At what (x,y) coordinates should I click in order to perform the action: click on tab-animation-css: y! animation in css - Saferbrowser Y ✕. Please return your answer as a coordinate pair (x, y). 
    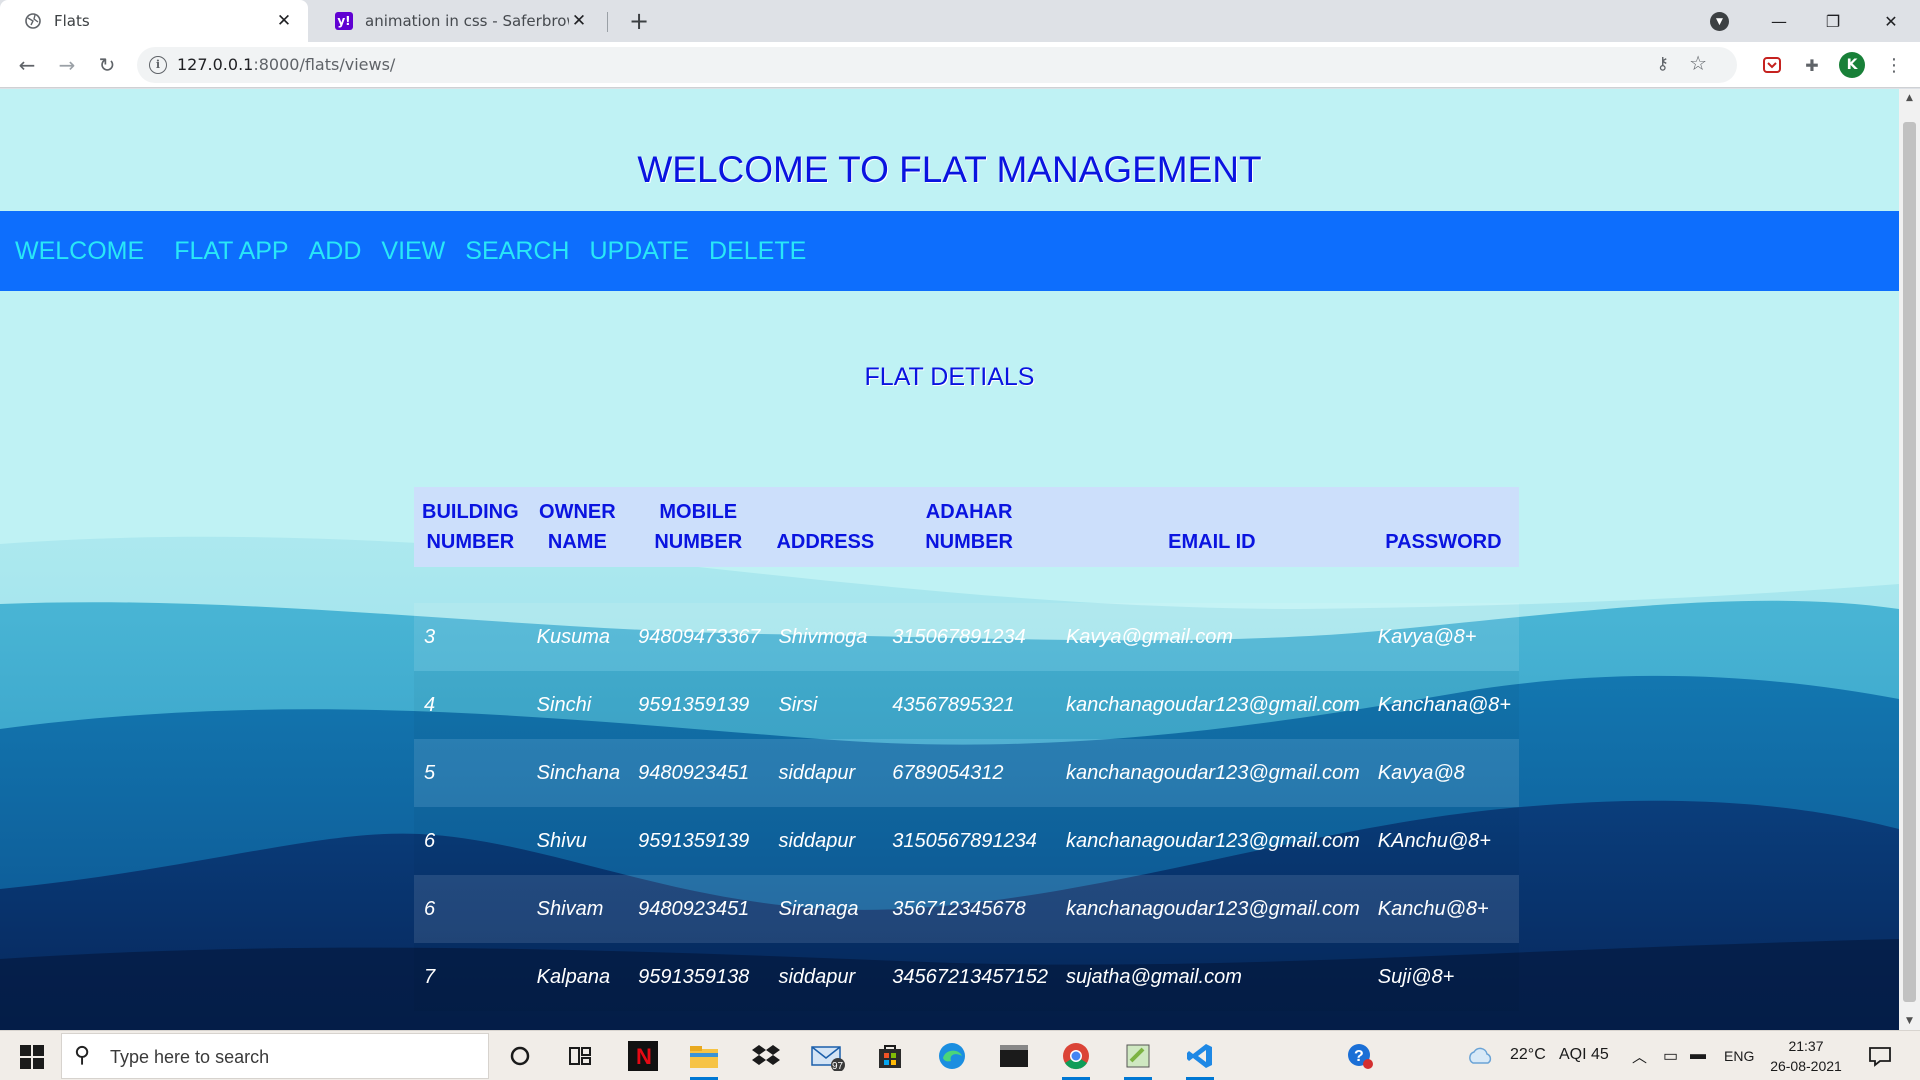
    Looking at the image, I should click on (457, 21).